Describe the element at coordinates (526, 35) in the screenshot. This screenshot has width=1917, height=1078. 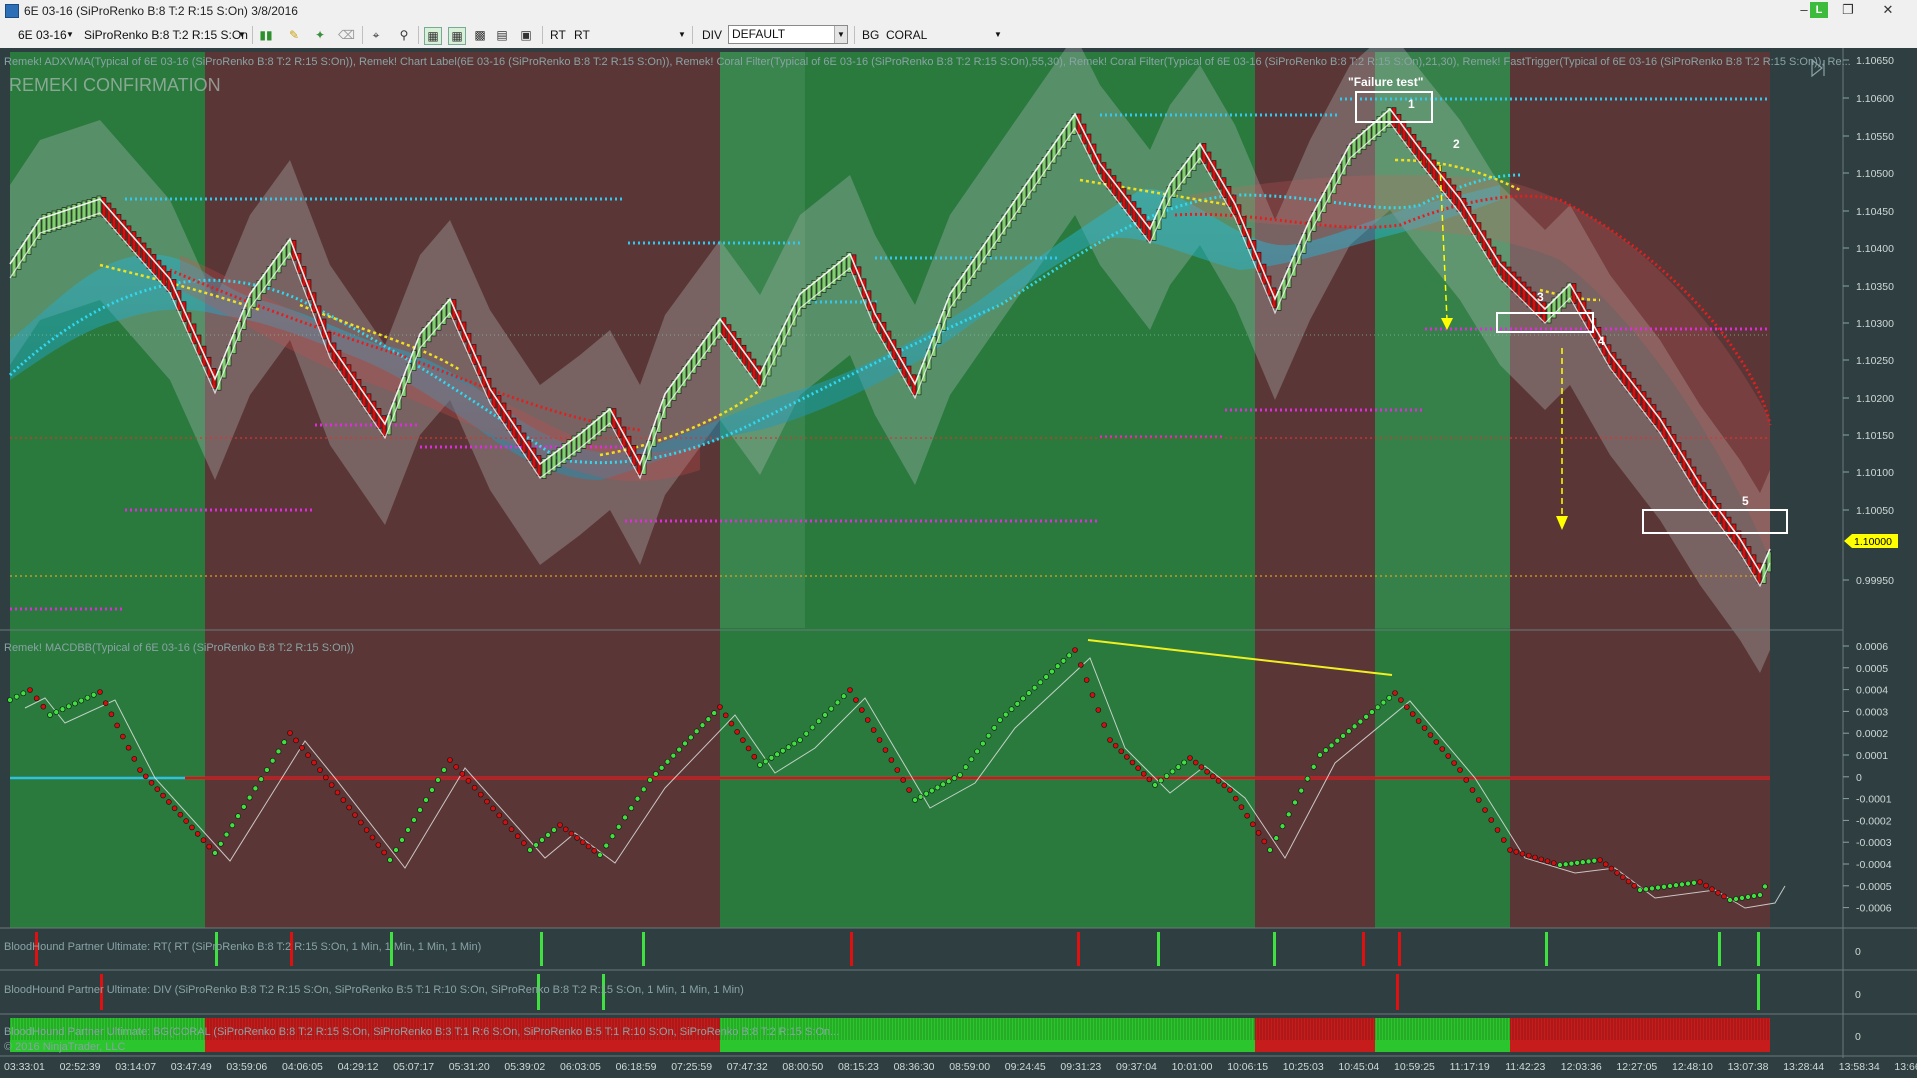
I see `templates-icon: ▣` at that location.